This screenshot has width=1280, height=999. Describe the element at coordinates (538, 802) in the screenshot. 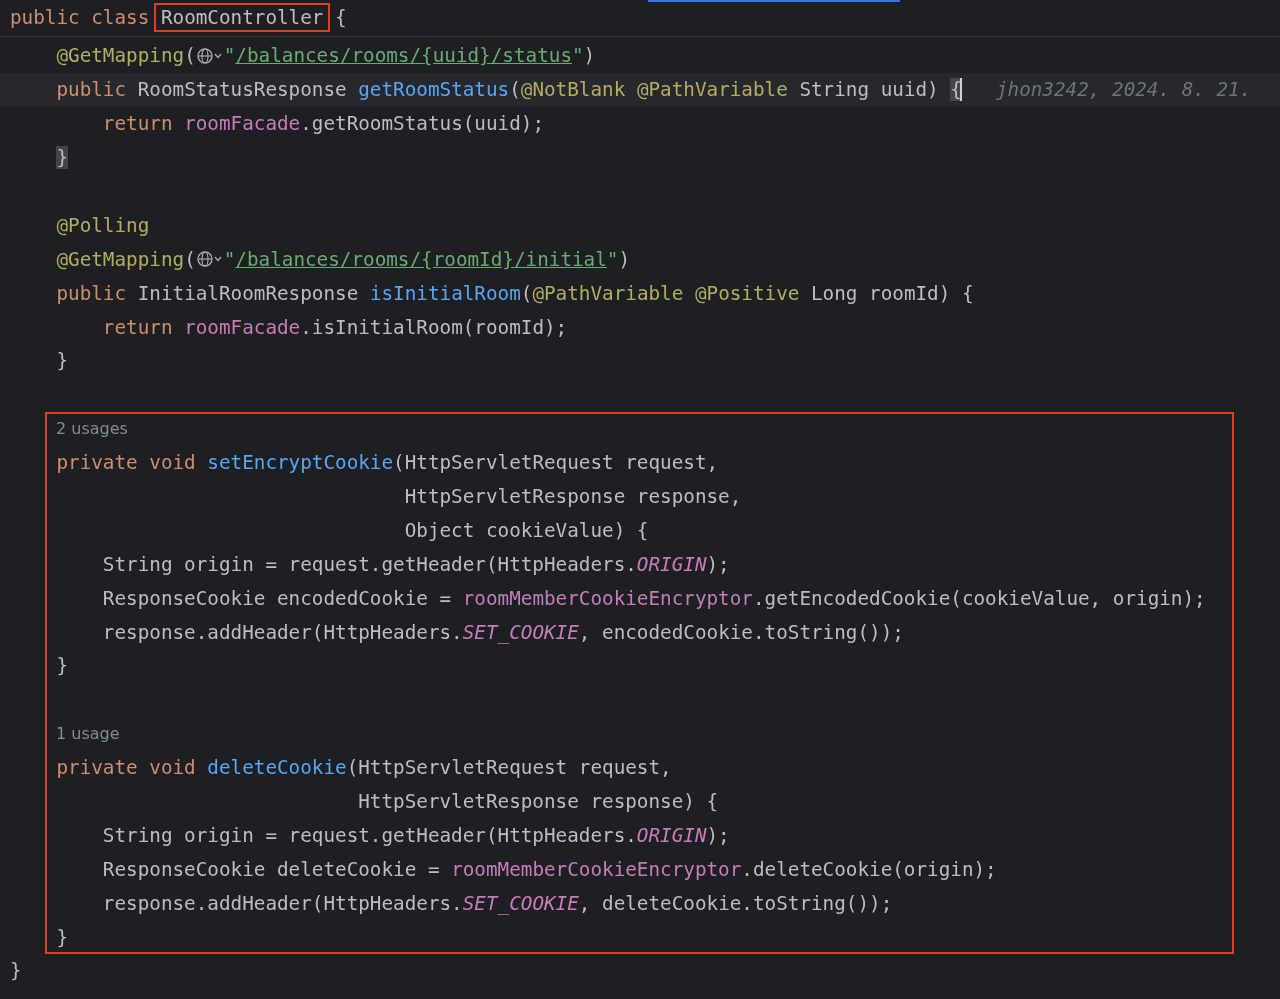

I see `code-text: HttpServletResponse response) {` at that location.